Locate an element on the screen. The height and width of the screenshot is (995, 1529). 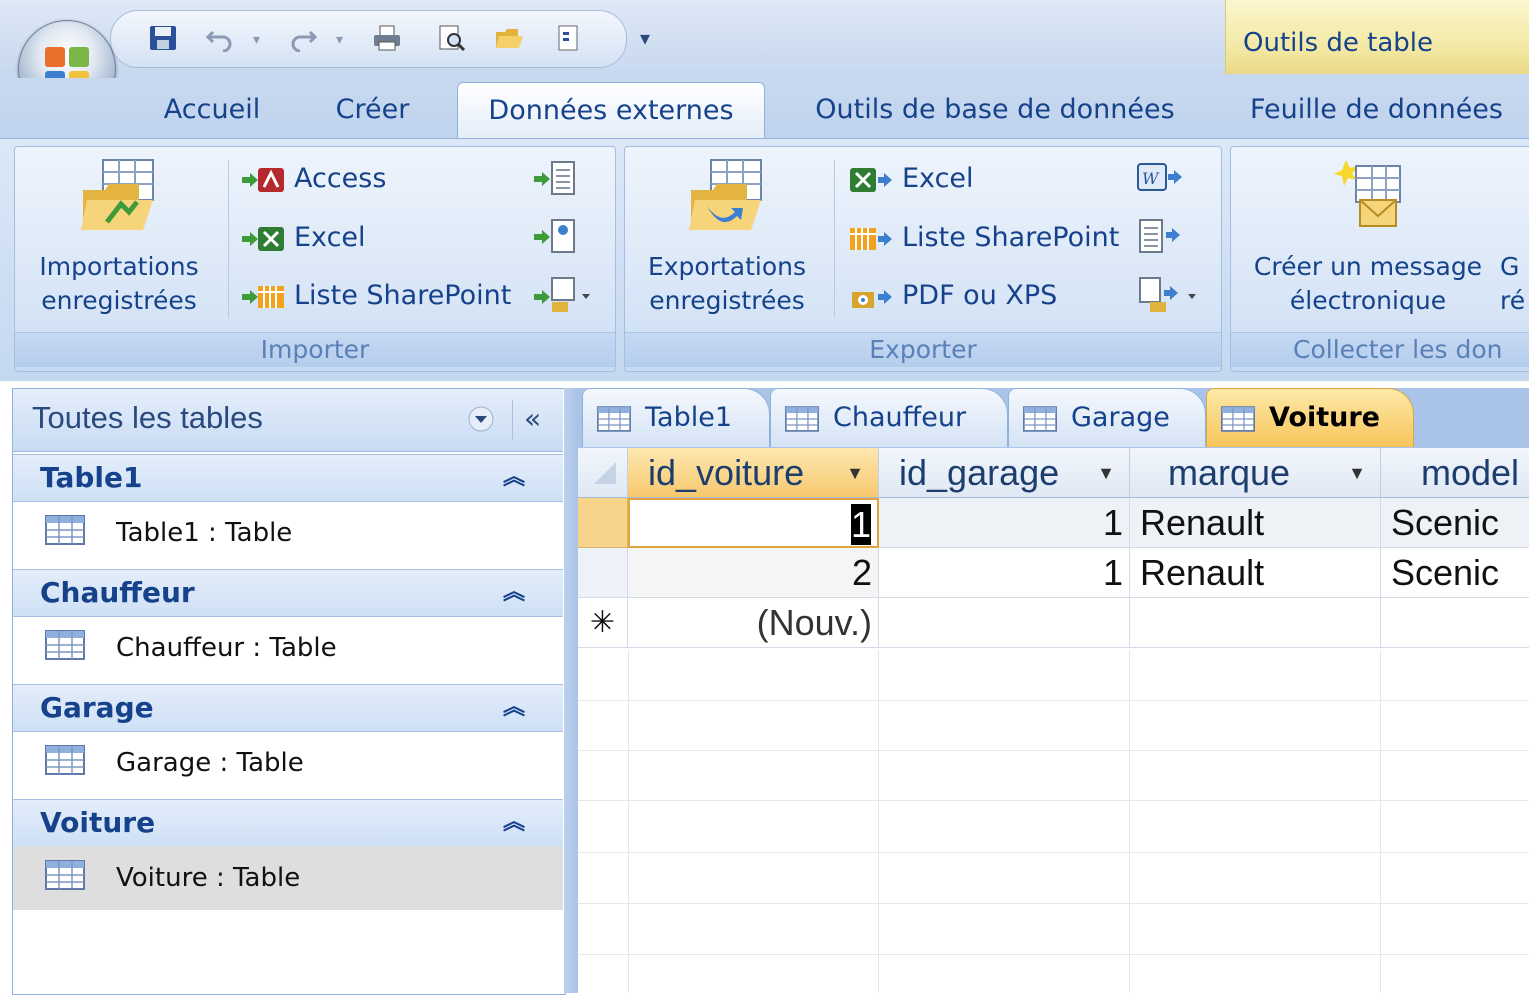
export-sharepoint-button: Liste SharePoint is located at coordinates (983, 238).